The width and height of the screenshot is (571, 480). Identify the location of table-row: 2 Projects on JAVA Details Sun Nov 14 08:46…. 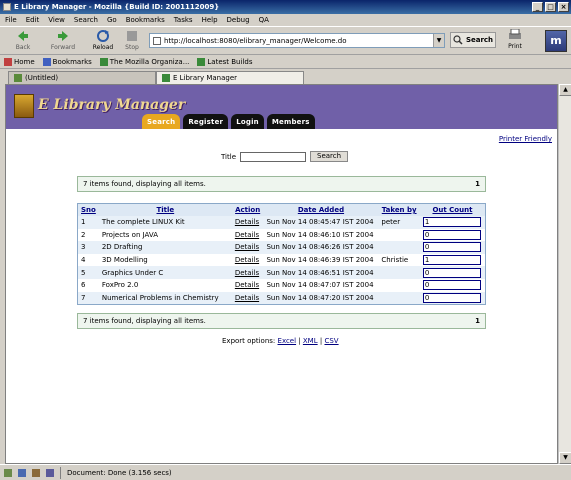
(281, 235).